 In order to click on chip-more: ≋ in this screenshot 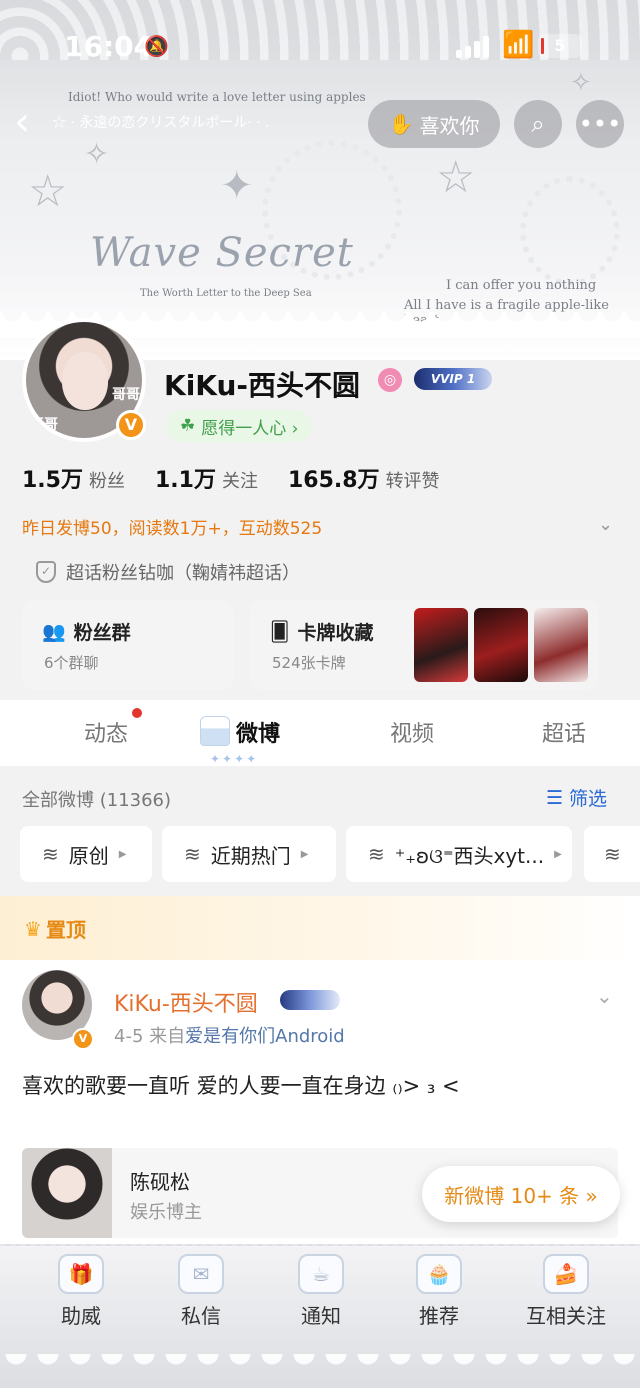, I will do `click(612, 854)`.